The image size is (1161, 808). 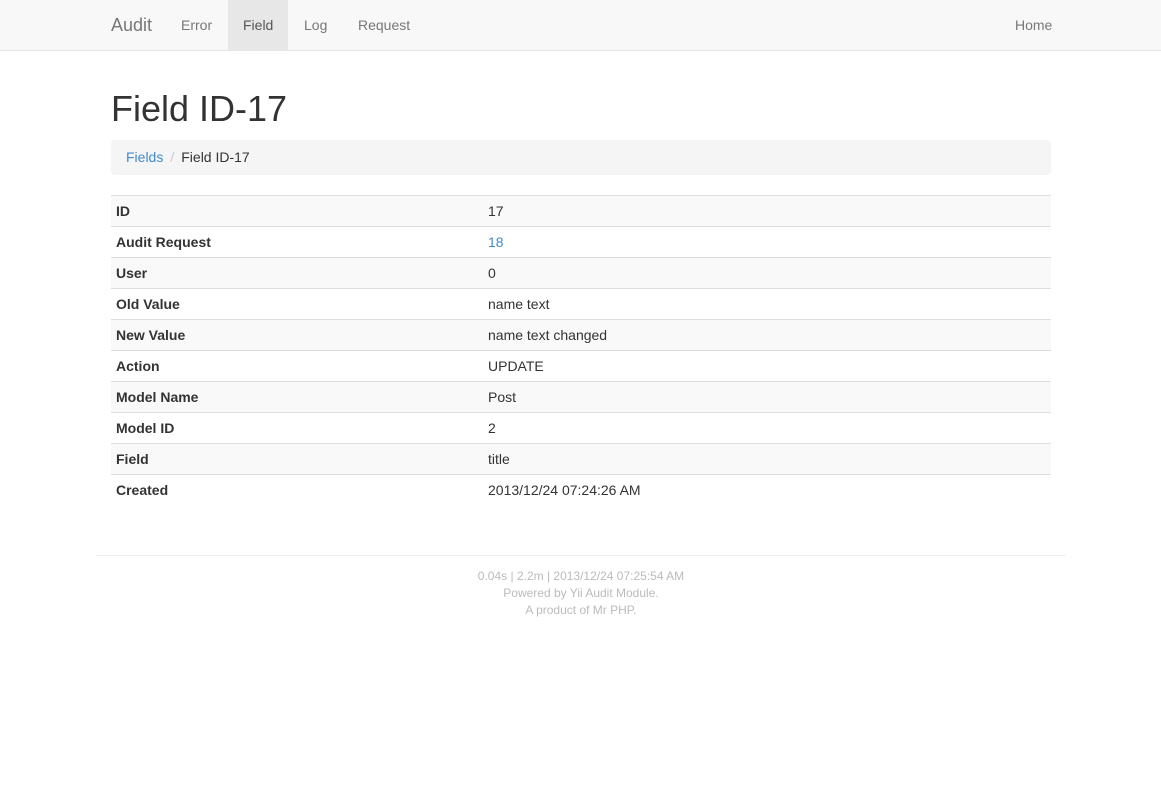 What do you see at coordinates (581, 576) in the screenshot?
I see `footer-stats: 0.04s | 2.2m | 2013/12/24 07:25:54 AM` at bounding box center [581, 576].